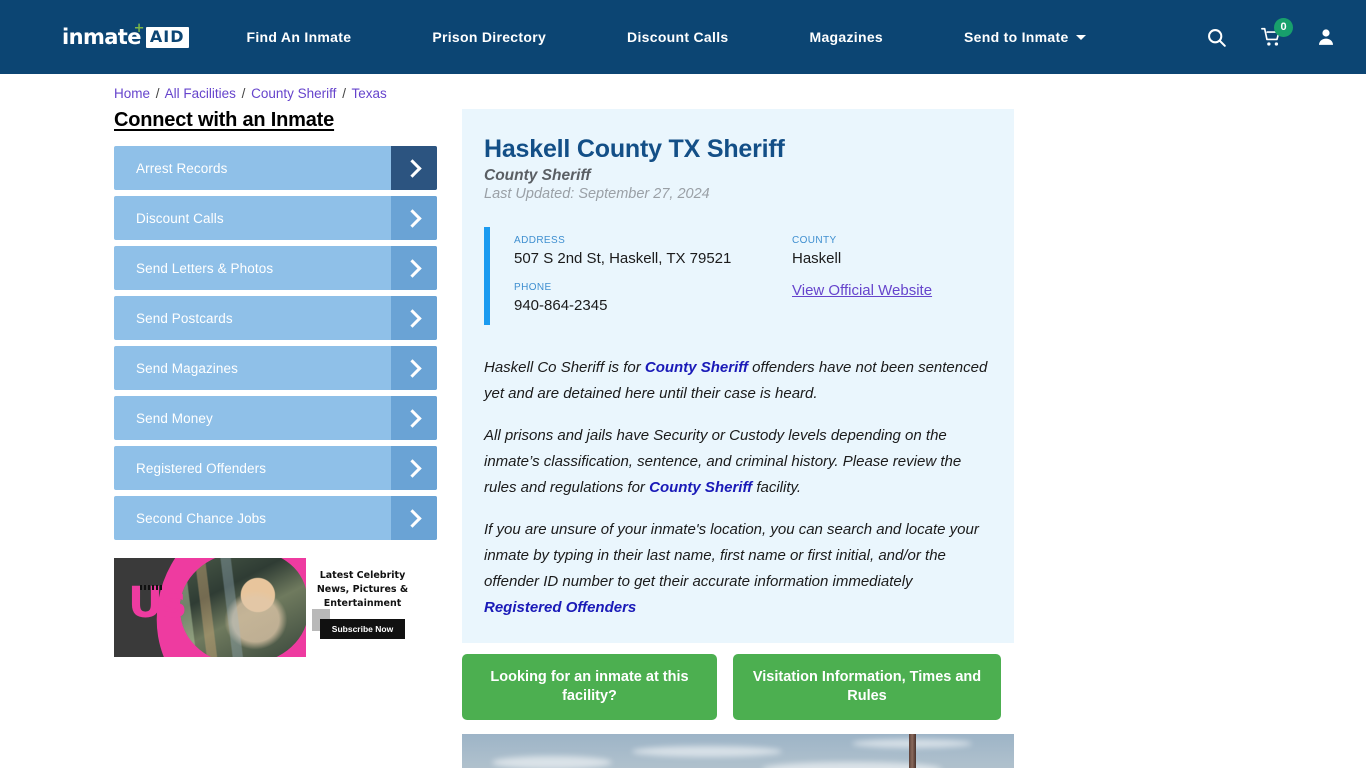 This screenshot has width=1366, height=768. What do you see at coordinates (677, 37) in the screenshot?
I see `nav-discount-calls: Discount Calls` at bounding box center [677, 37].